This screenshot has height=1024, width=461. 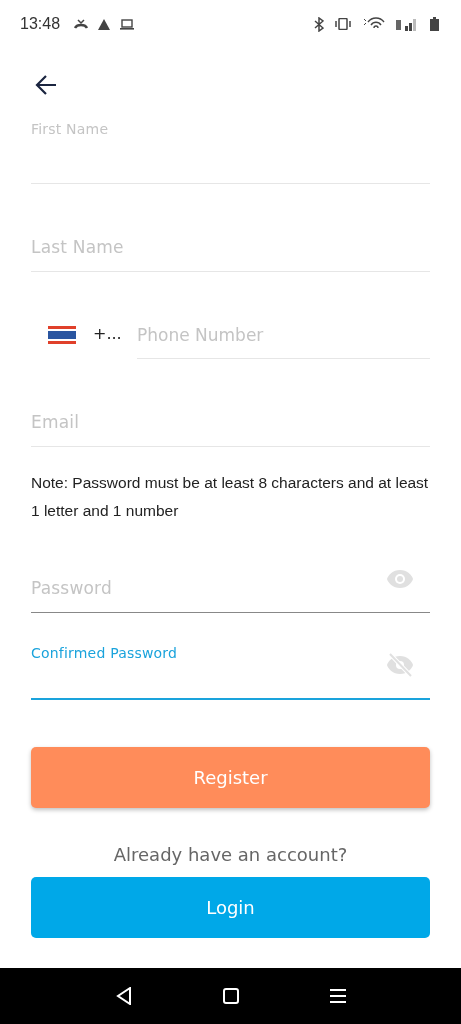 I want to click on laptop-icon, so click(x=127, y=24).